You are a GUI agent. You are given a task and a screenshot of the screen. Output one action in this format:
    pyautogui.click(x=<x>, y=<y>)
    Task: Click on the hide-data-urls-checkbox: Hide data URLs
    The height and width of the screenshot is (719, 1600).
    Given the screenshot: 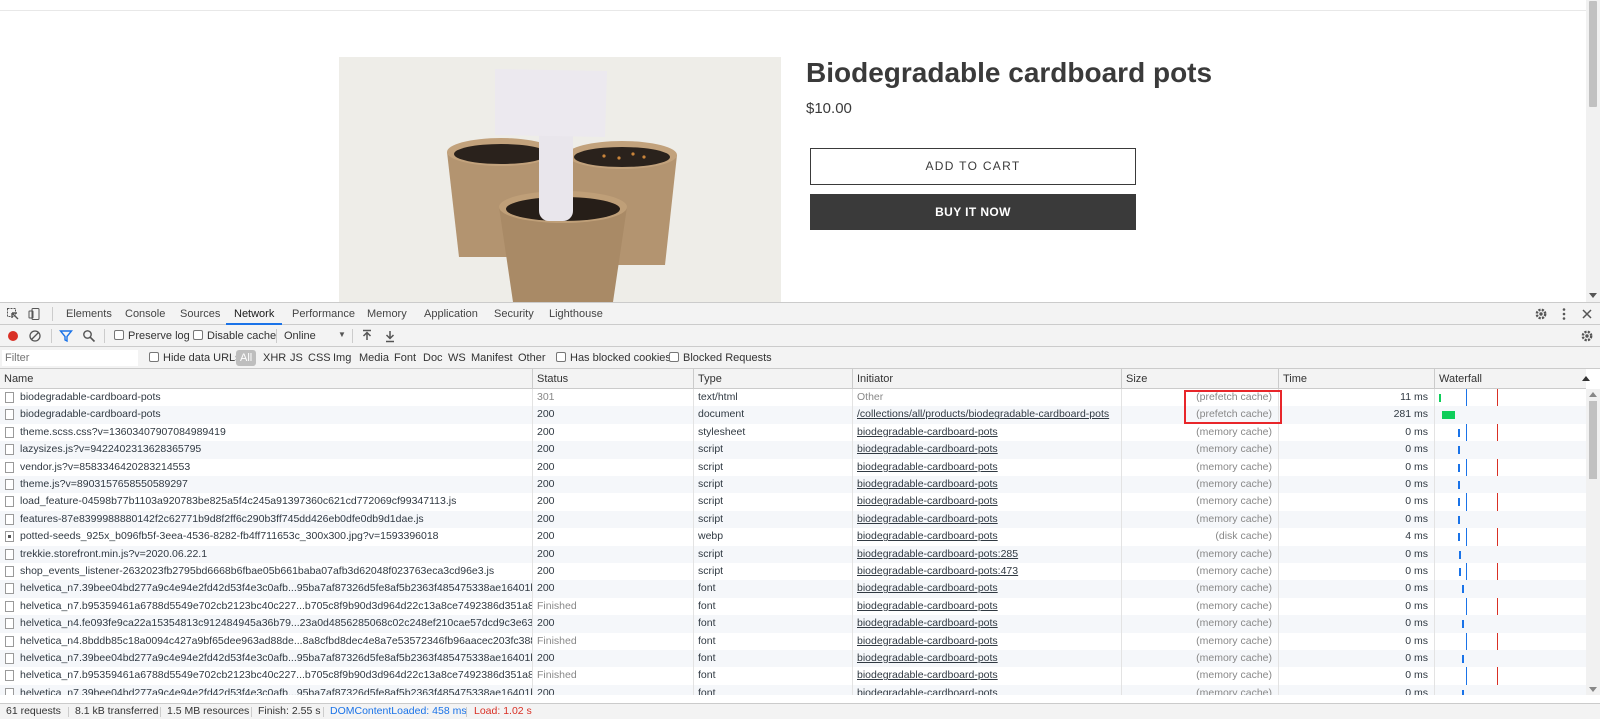 What is the action you would take?
    pyautogui.click(x=195, y=358)
    